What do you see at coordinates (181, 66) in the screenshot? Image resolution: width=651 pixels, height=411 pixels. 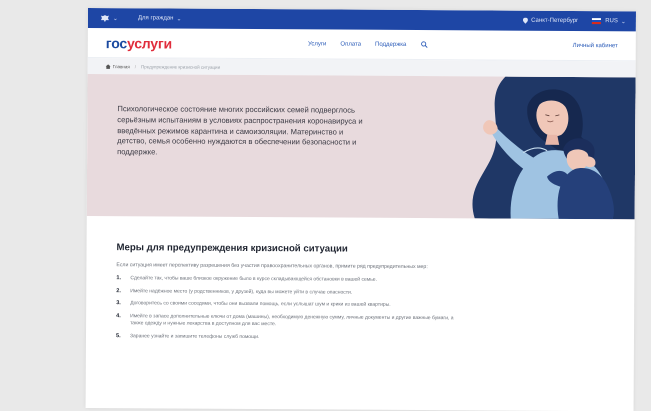 I see `breadcrumb-current: Предупреждение кризисной ситуации` at bounding box center [181, 66].